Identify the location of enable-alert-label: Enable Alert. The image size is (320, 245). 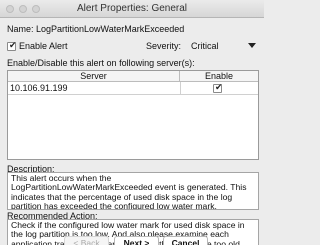
(43, 46).